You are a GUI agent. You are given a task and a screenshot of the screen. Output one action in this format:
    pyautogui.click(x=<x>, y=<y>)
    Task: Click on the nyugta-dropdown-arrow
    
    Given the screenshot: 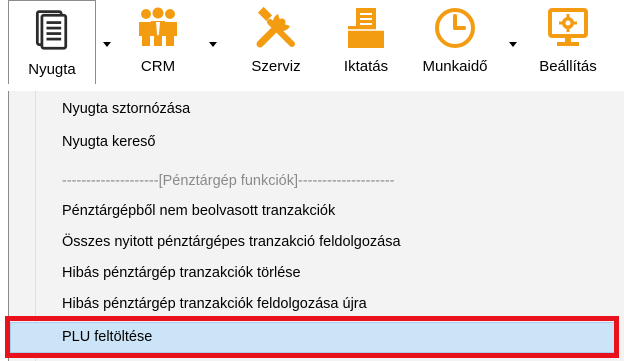 What is the action you would take?
    pyautogui.click(x=107, y=35)
    